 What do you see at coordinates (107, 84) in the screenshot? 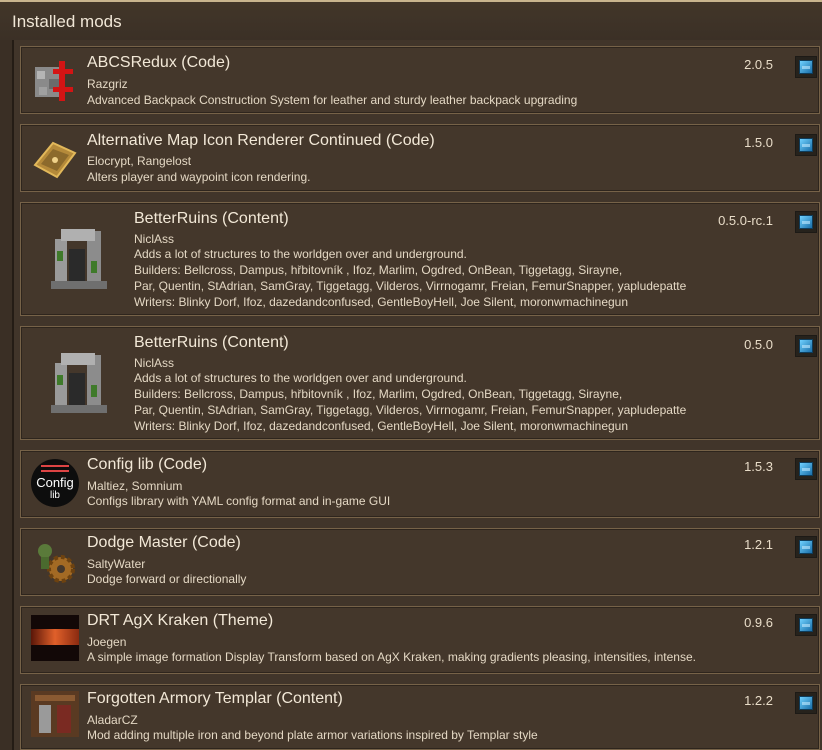
I see `mod-authors: Razgriz` at bounding box center [107, 84].